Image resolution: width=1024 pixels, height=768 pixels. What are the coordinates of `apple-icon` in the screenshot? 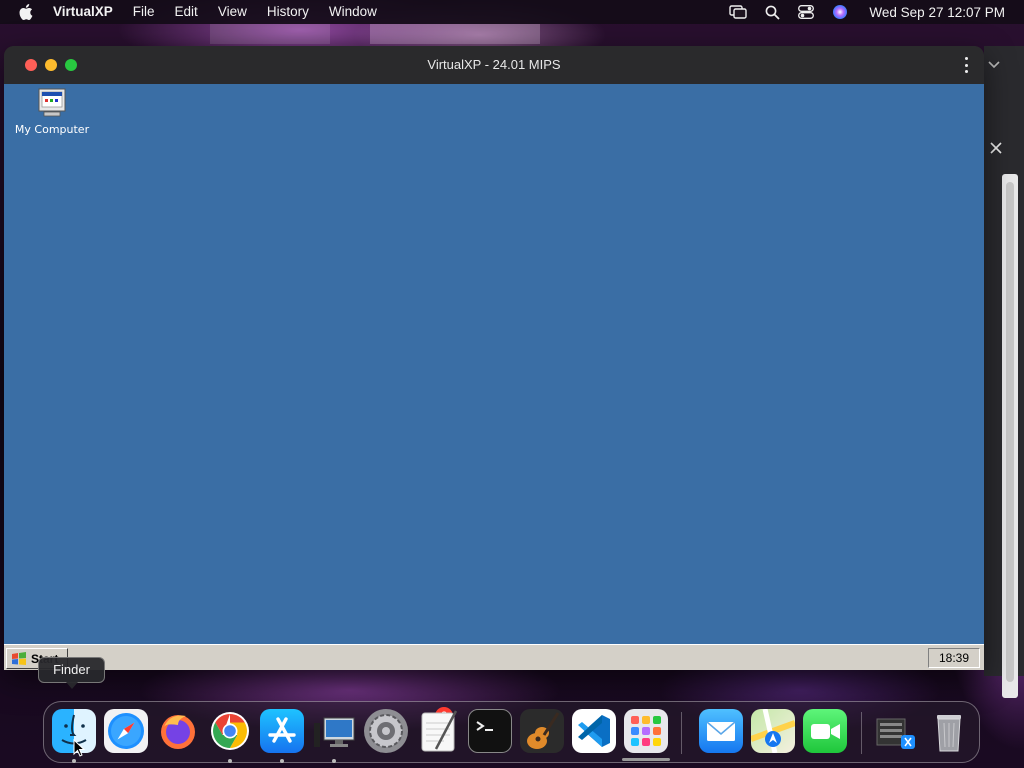 It's located at (27, 12).